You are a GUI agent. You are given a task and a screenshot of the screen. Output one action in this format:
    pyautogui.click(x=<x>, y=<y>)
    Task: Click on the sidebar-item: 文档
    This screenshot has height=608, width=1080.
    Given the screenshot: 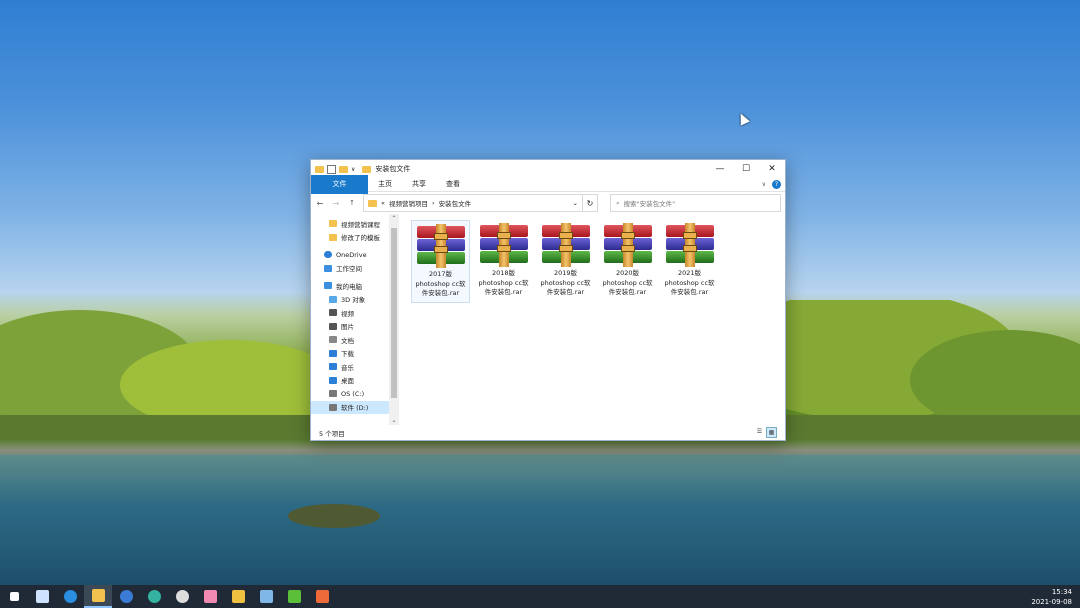 What is the action you would take?
    pyautogui.click(x=350, y=340)
    